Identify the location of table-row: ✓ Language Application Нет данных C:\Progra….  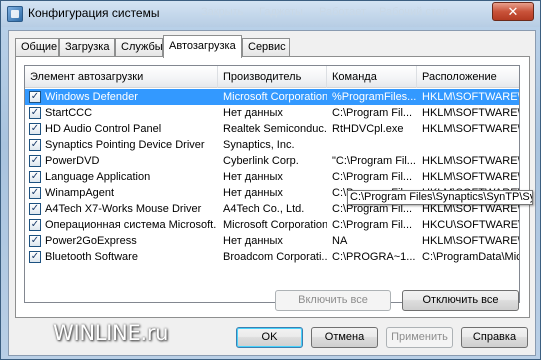
(272, 177).